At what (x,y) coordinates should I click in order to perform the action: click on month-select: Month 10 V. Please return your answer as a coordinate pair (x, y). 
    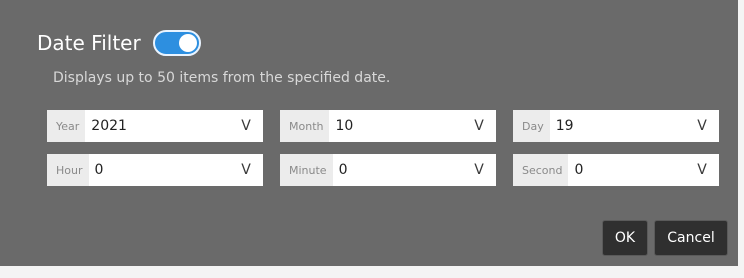
    Looking at the image, I should click on (388, 126).